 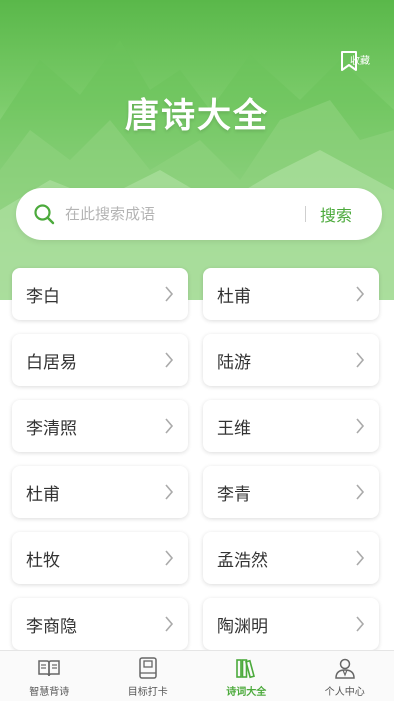 I want to click on tab-label: 目标打卡, so click(x=148, y=690).